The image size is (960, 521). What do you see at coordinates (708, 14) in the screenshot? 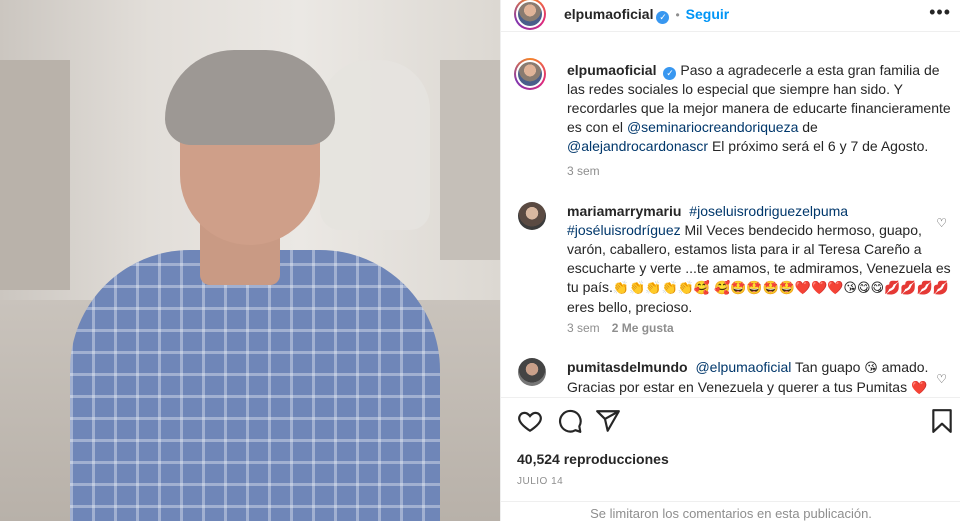
I see `follow-button: Seguir` at bounding box center [708, 14].